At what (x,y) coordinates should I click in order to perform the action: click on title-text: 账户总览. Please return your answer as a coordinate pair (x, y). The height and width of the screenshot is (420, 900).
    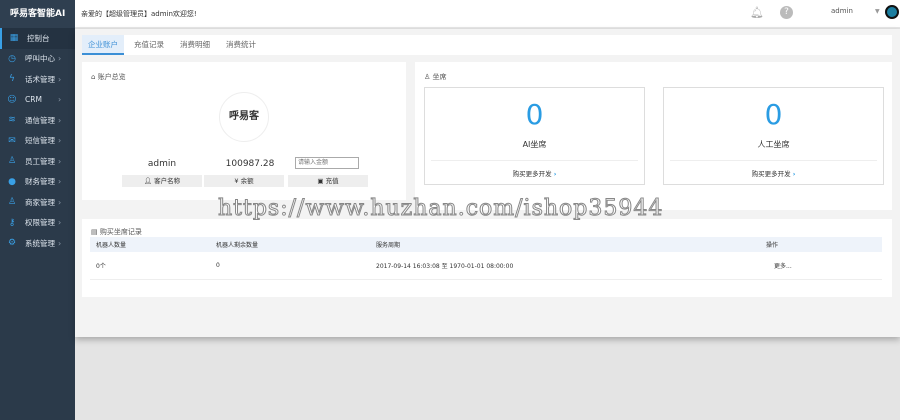
    Looking at the image, I should click on (111, 77).